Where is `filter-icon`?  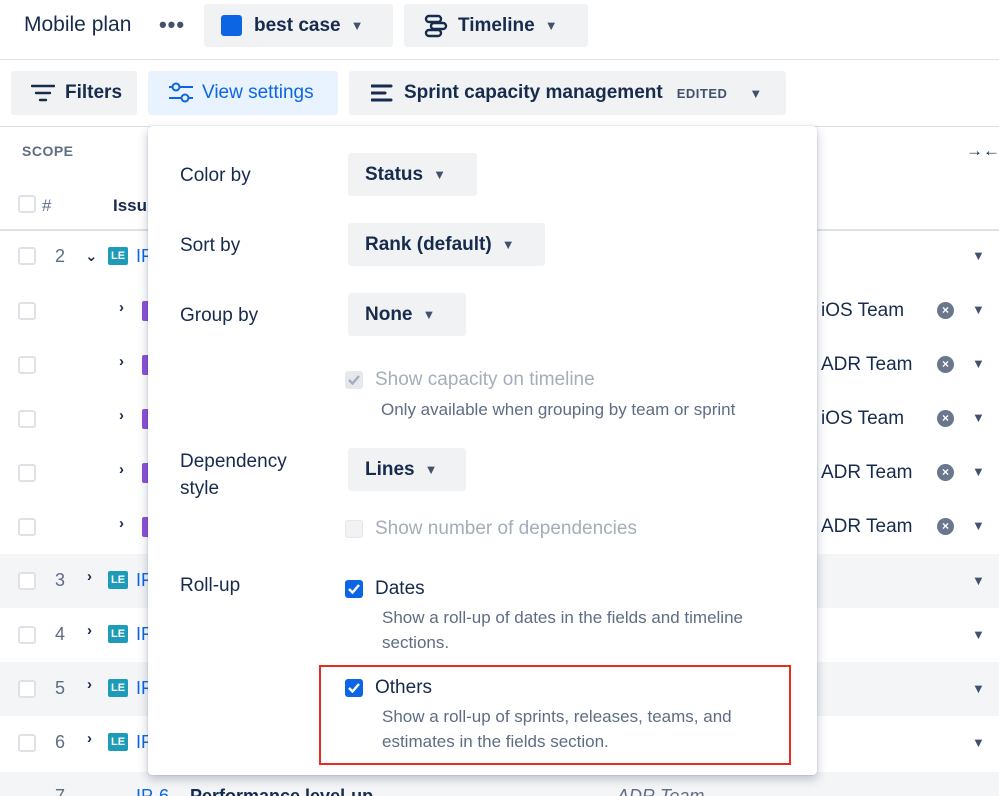 filter-icon is located at coordinates (43, 93).